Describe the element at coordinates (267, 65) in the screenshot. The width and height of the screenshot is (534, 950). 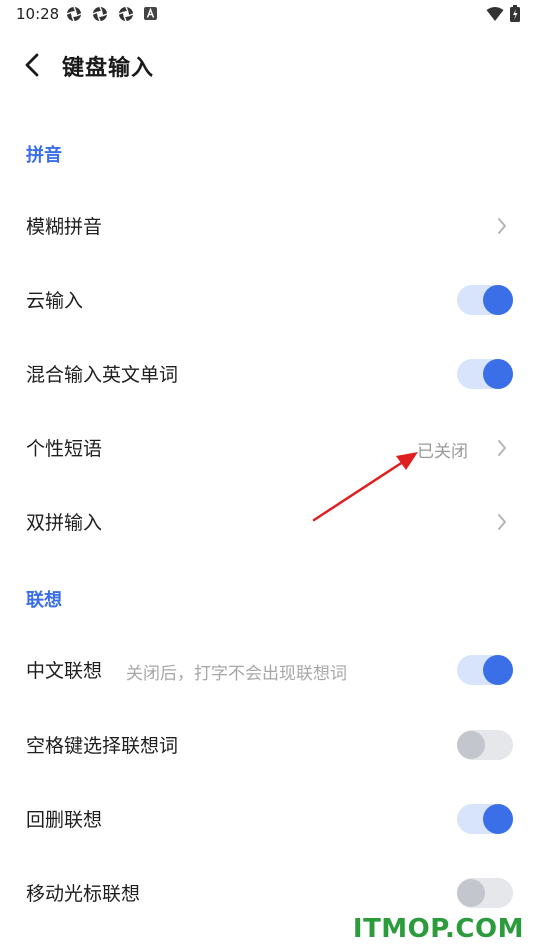
I see `header: 键盘输入` at that location.